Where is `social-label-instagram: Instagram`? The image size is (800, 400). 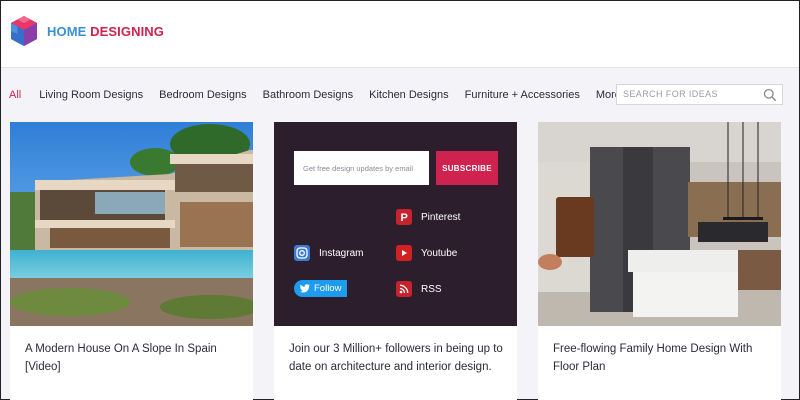
social-label-instagram: Instagram is located at coordinates (341, 253).